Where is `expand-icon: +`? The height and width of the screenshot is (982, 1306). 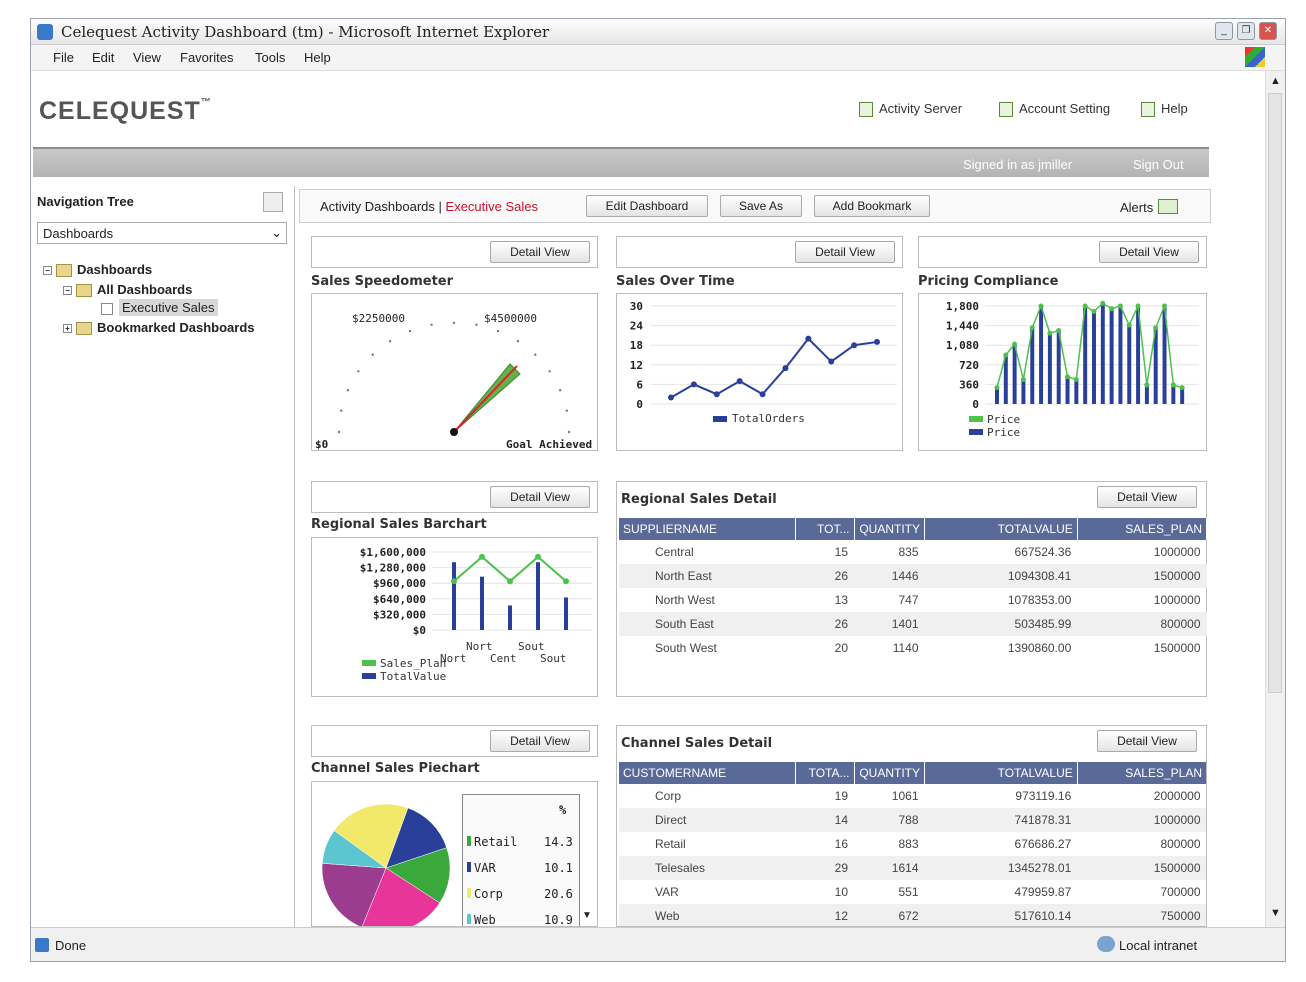 expand-icon: + is located at coordinates (67, 329).